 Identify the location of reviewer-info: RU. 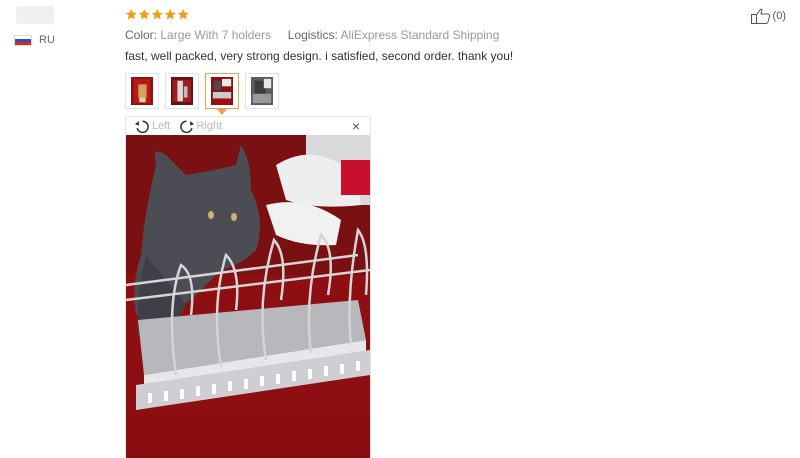
(54, 26).